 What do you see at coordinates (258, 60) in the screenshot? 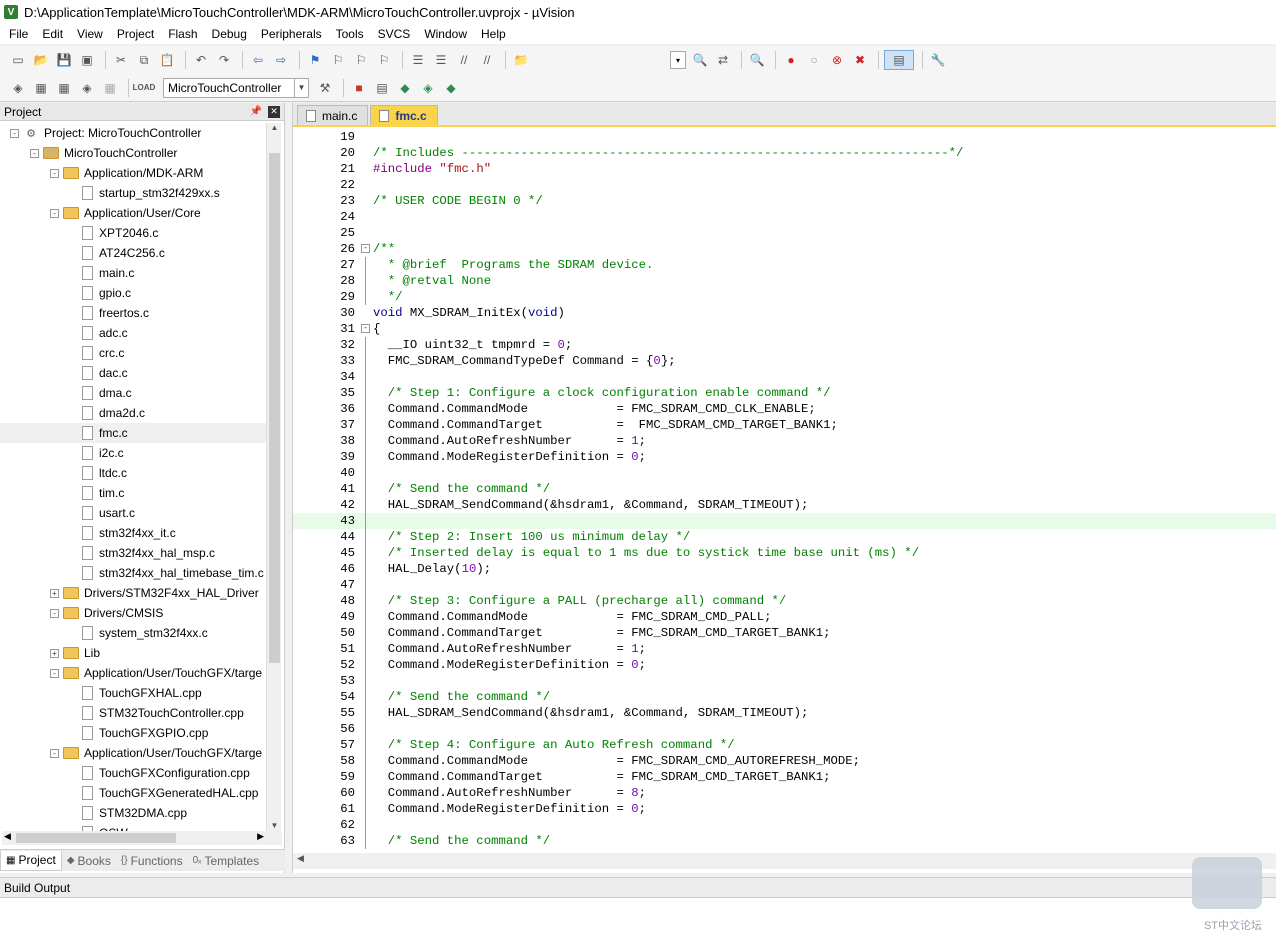
I see `navigate-back-icon: ⇦` at bounding box center [258, 60].